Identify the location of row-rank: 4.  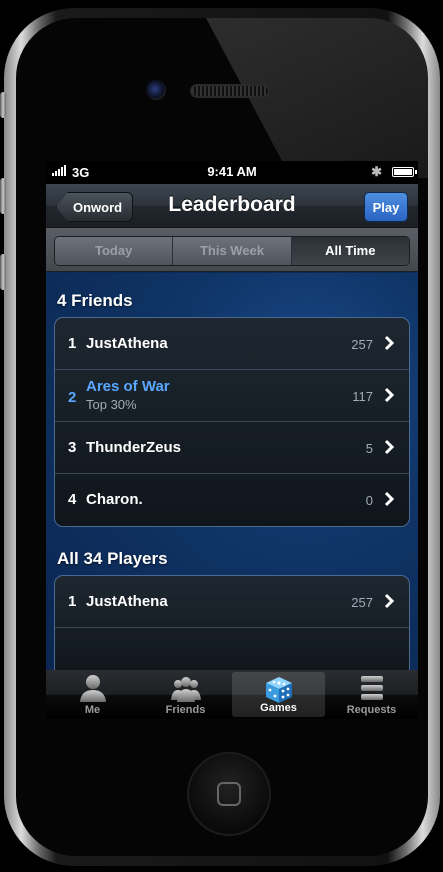
(72, 499).